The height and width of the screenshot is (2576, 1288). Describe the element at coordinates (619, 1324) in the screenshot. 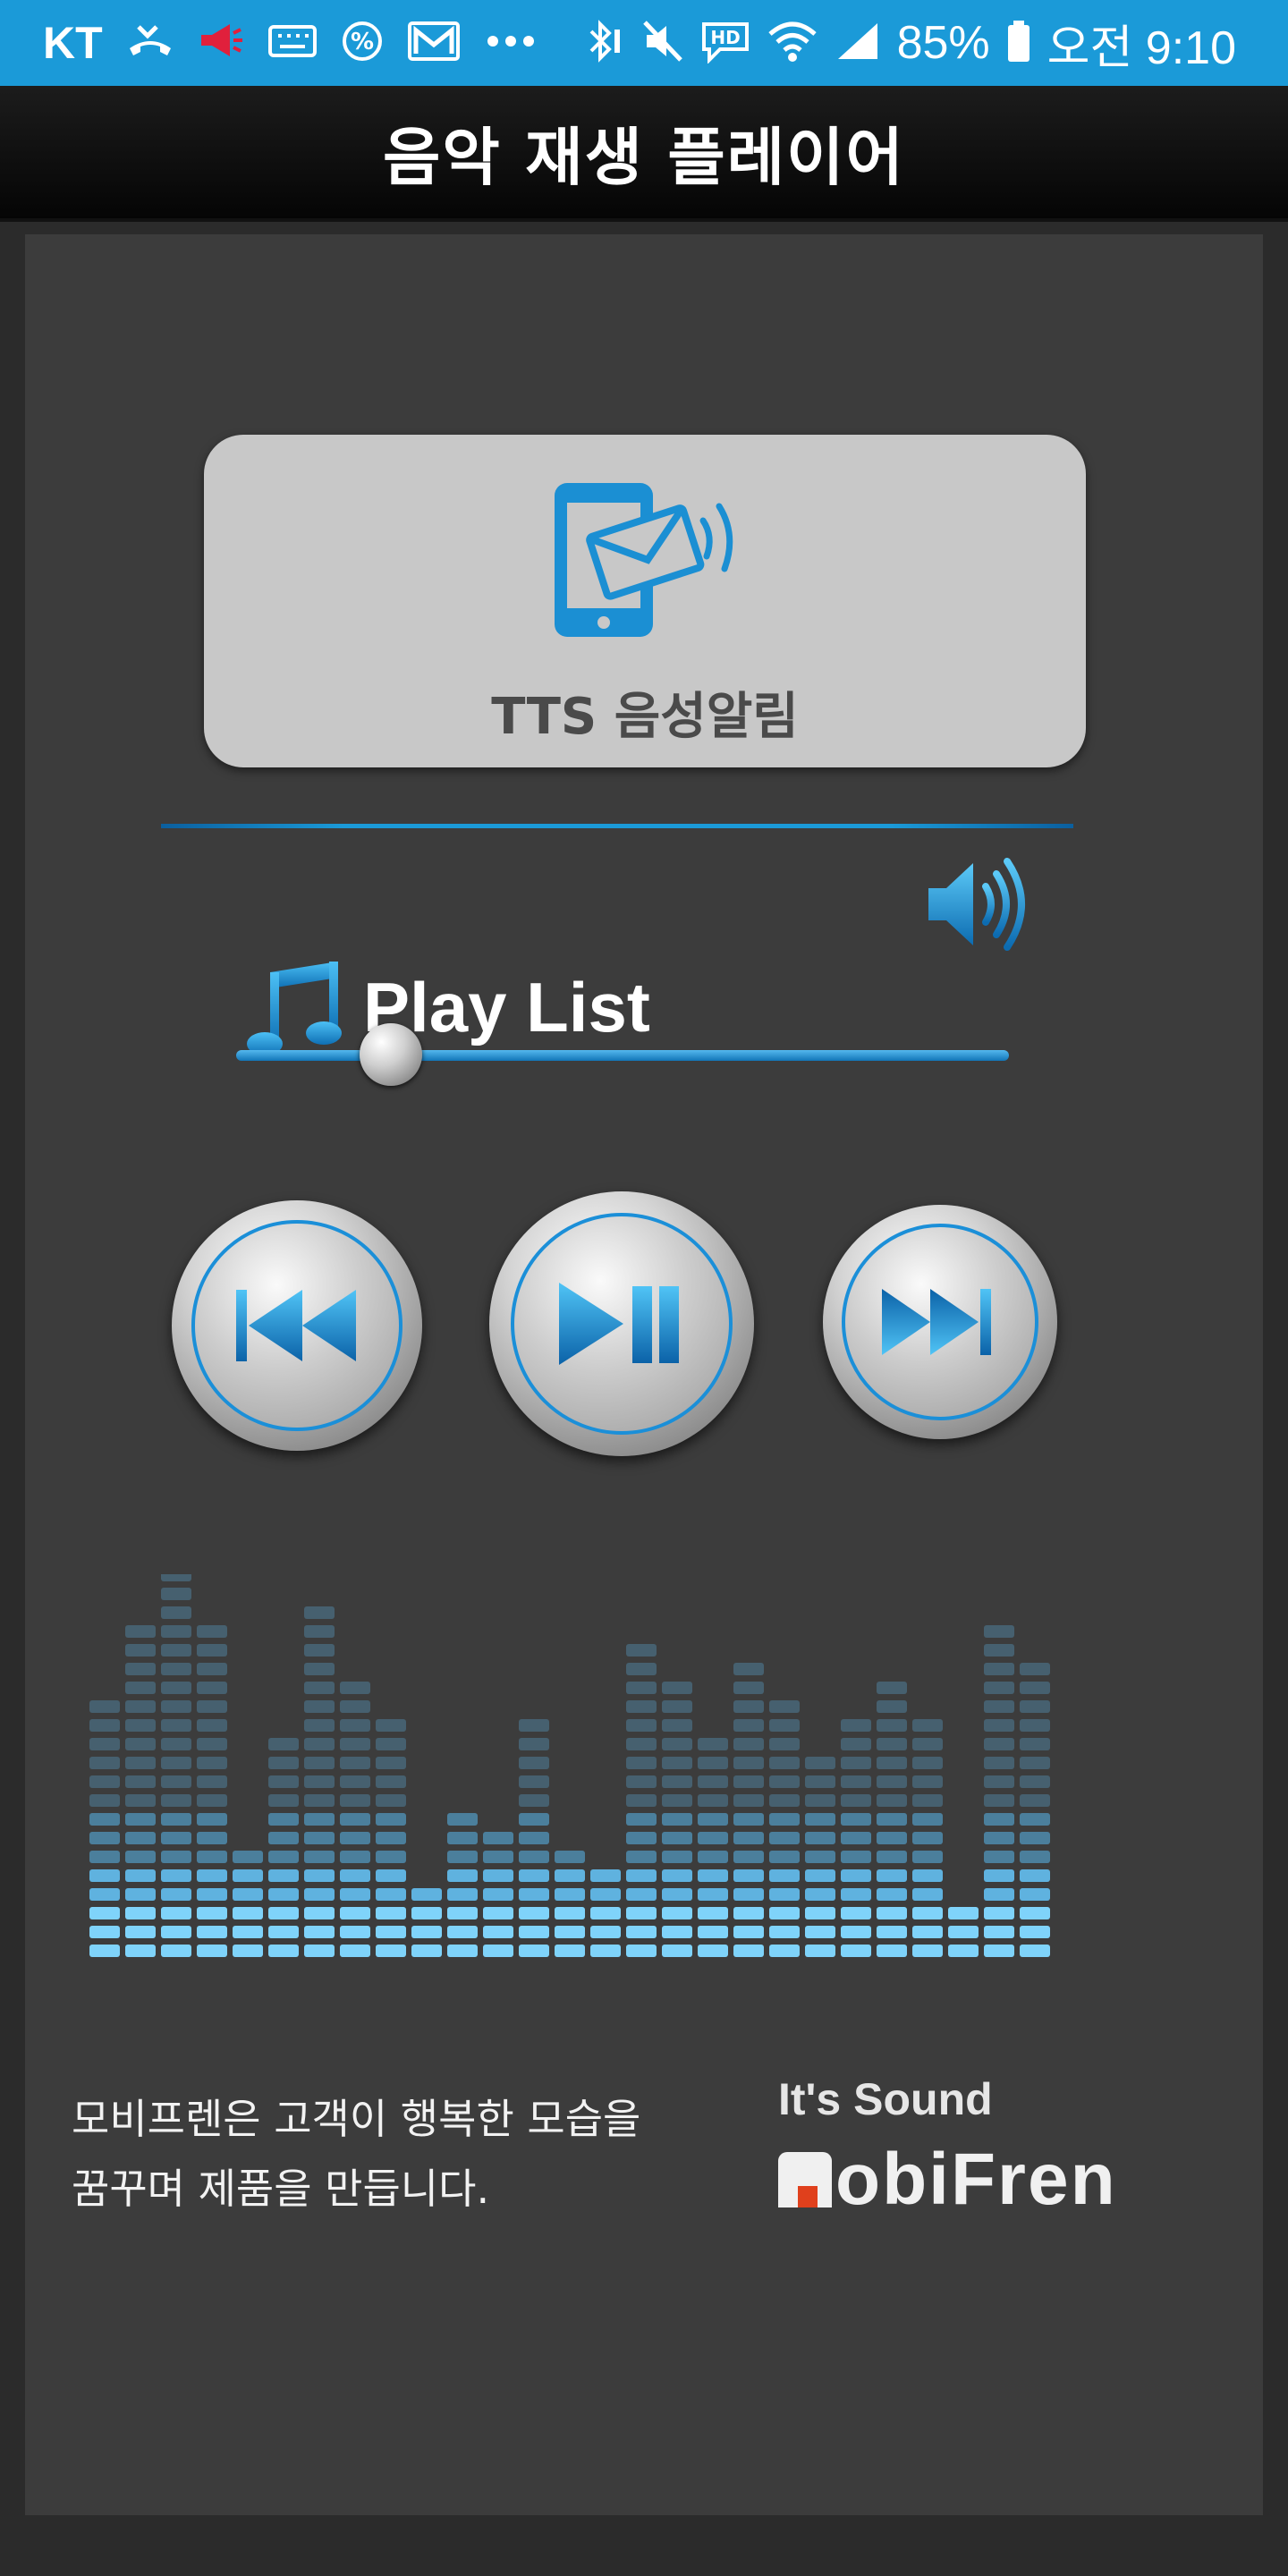

I see `play-pause-icon` at that location.